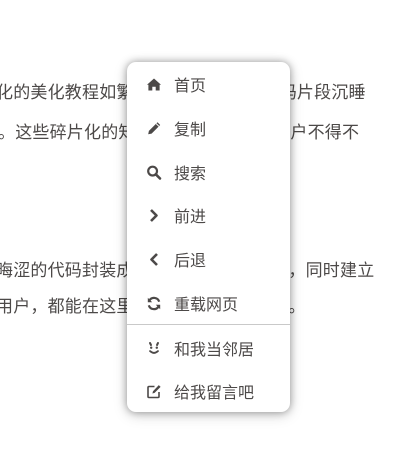 This screenshot has width=400, height=466. What do you see at coordinates (208, 259) in the screenshot?
I see `menu-item-back: 后退` at bounding box center [208, 259].